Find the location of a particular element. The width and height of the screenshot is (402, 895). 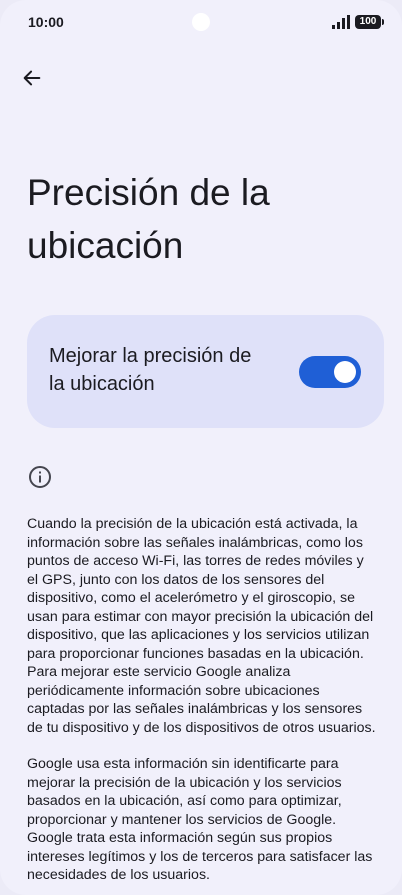

status-bar: 10:00 100 is located at coordinates (201, 22).